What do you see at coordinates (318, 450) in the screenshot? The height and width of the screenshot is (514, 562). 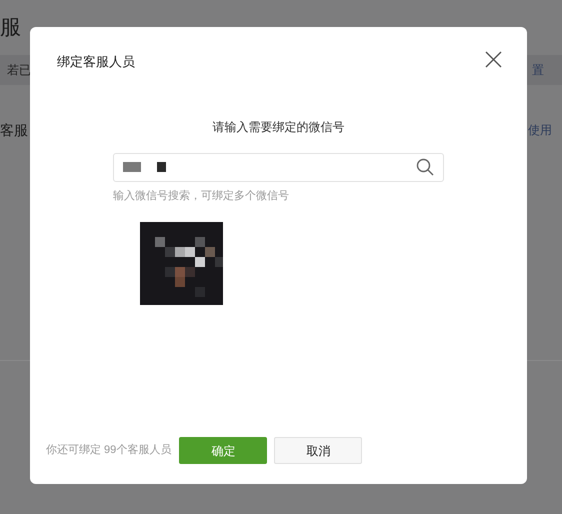 I see `cancel-button: 取消` at bounding box center [318, 450].